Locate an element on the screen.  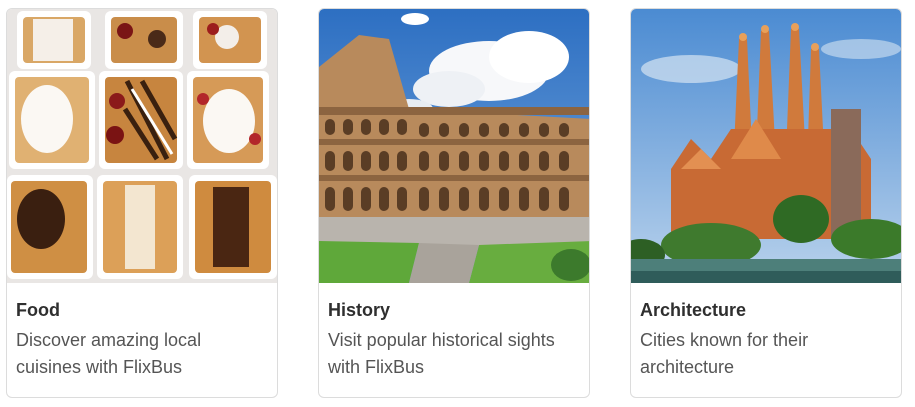
card-title: Architecture is located at coordinates (693, 310).